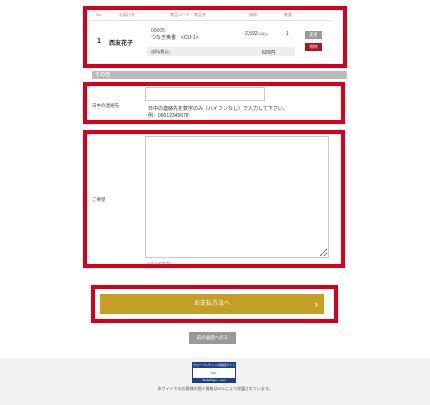  I want to click on recipient-name: 西友花子, so click(121, 44).